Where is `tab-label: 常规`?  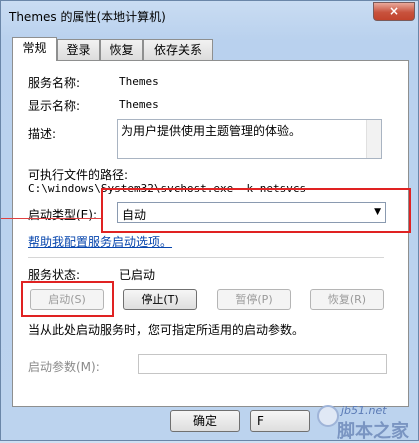 tab-label: 常规 is located at coordinates (34, 48).